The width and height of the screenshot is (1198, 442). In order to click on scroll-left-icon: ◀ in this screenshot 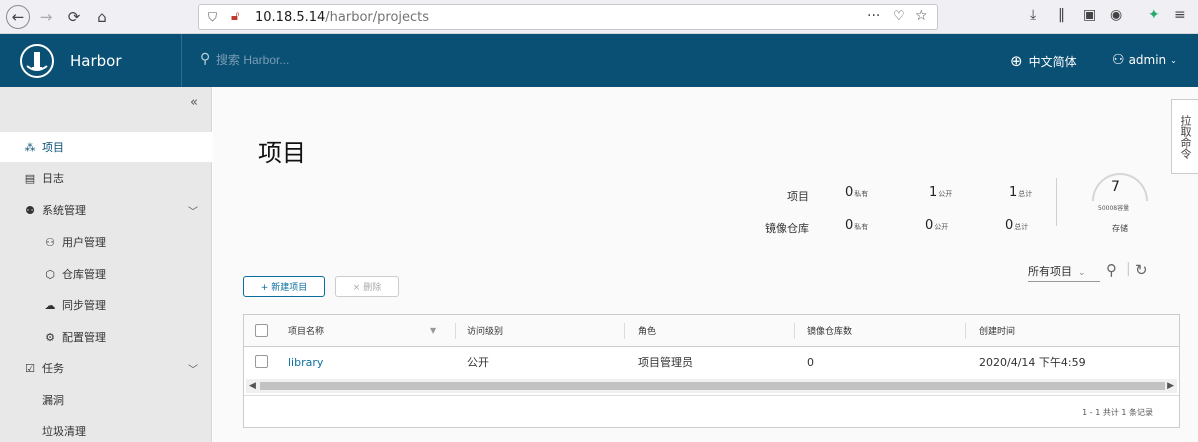, I will do `click(252, 386)`.